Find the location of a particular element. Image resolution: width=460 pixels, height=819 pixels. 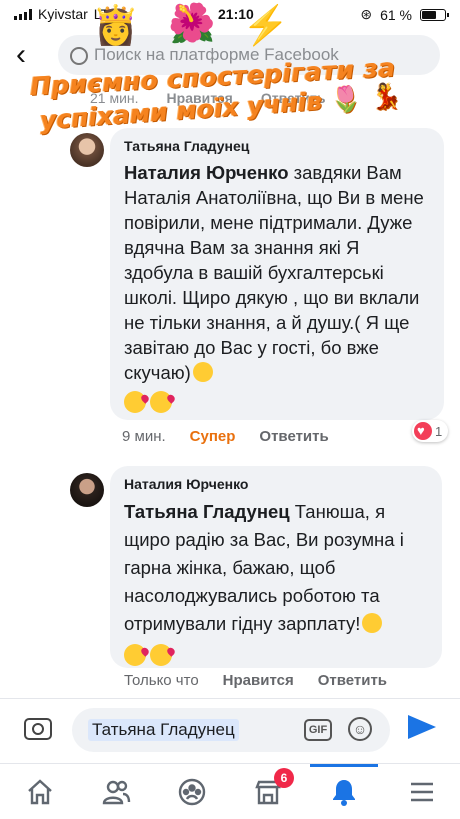

home-tab-icon is located at coordinates (40, 792).